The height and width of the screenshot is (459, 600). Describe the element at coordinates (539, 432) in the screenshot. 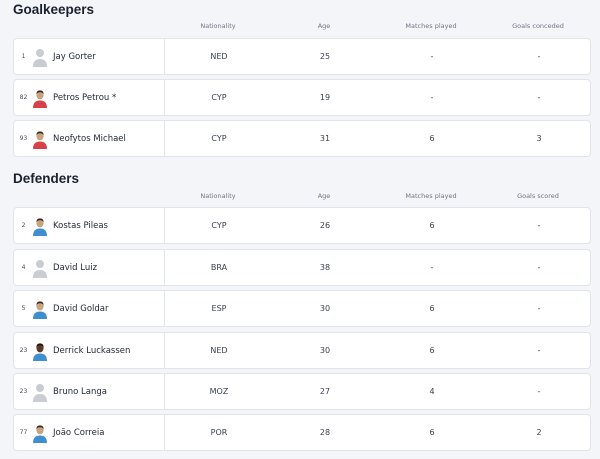

I see `stat-cell: 2` at that location.